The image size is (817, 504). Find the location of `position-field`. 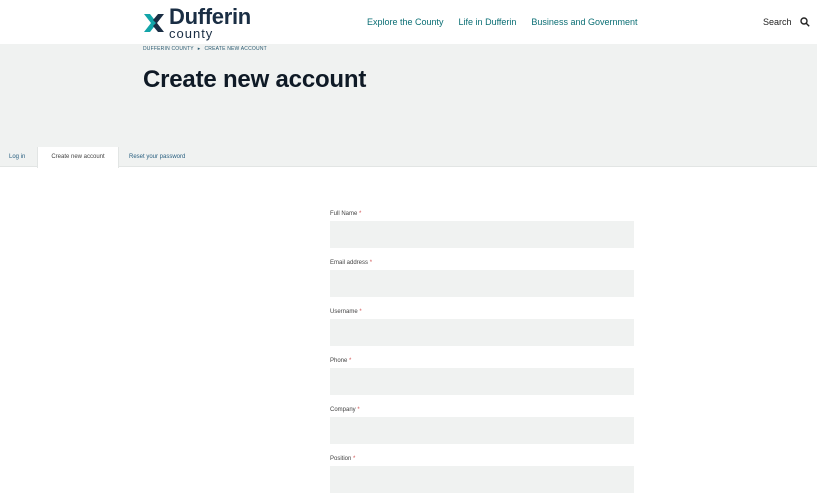

position-field is located at coordinates (482, 479).